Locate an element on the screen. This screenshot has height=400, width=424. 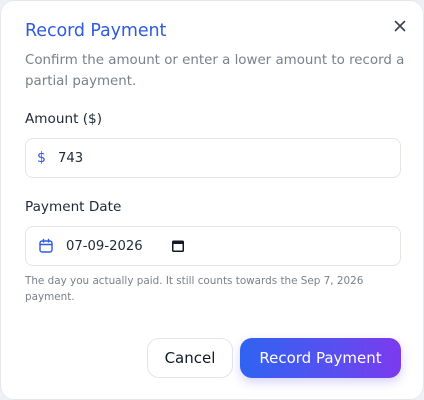
calendar-icon is located at coordinates (46, 246).